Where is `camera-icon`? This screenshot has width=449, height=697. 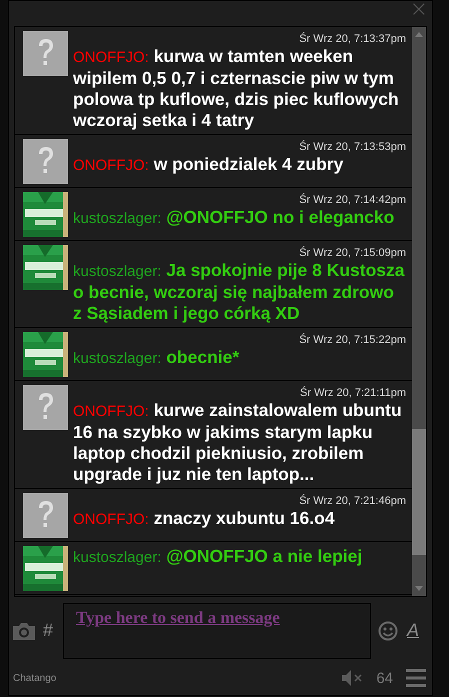 camera-icon is located at coordinates (24, 631).